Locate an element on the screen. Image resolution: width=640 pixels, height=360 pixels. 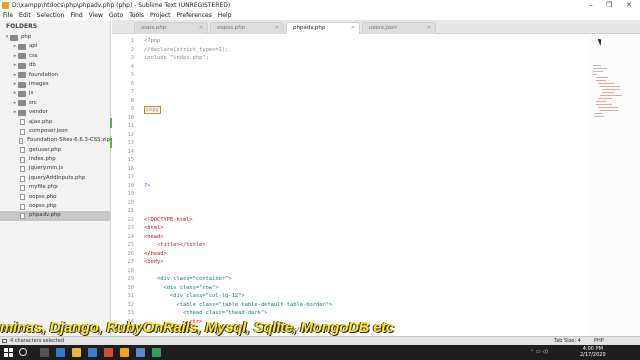
sublime-taskbar-icon is located at coordinates (124, 352).